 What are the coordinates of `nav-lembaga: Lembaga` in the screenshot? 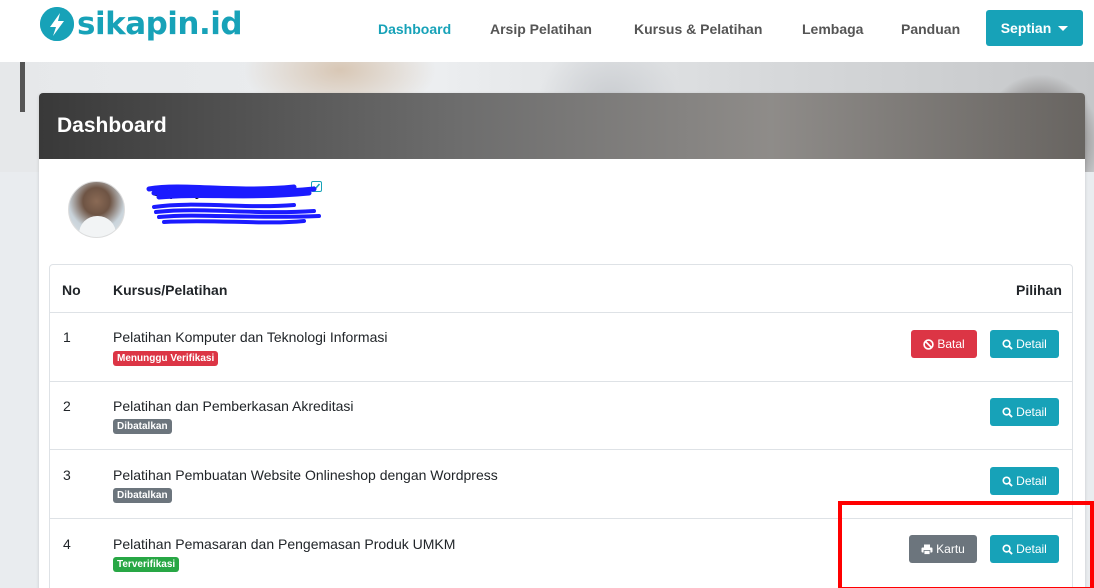 It's located at (832, 29).